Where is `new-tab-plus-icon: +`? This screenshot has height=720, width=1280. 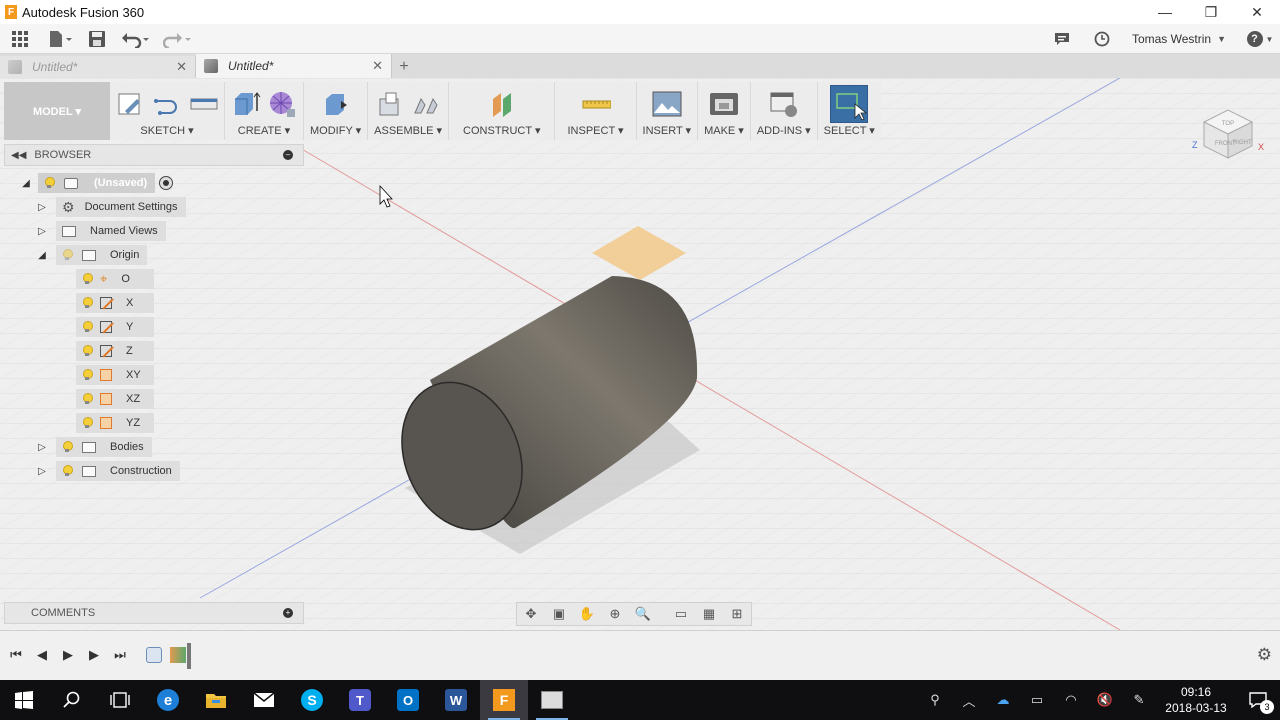
new-tab-plus-icon: + is located at coordinates (404, 67).